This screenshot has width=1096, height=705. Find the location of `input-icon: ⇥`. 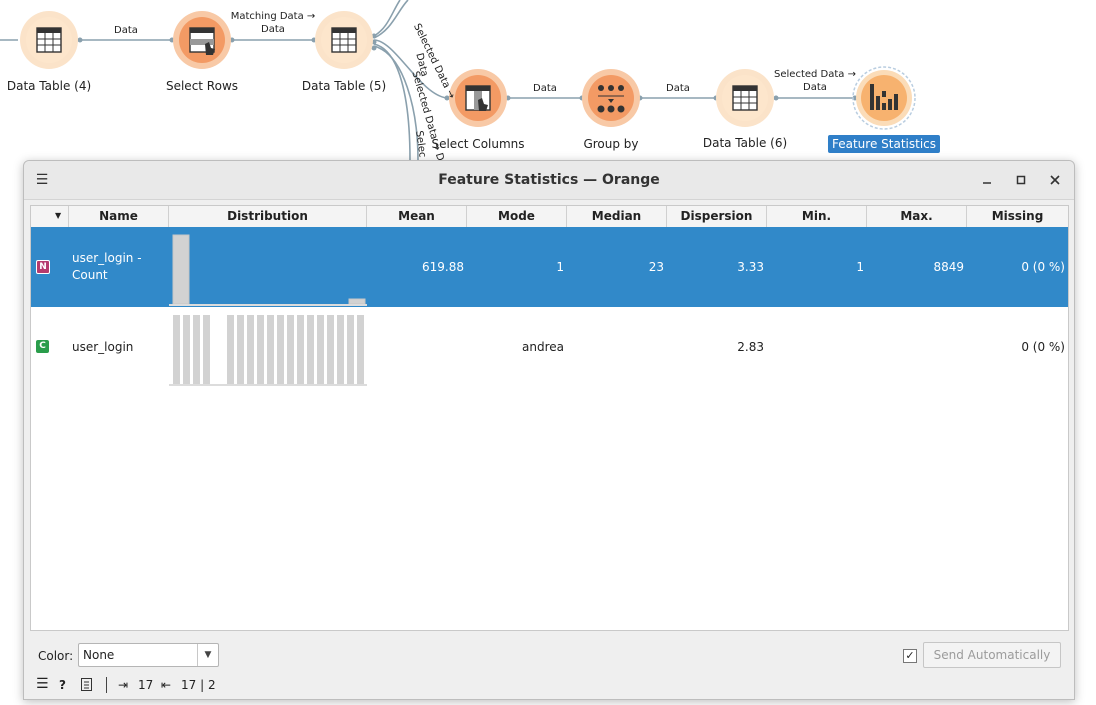

input-icon: ⇥ is located at coordinates (123, 685).